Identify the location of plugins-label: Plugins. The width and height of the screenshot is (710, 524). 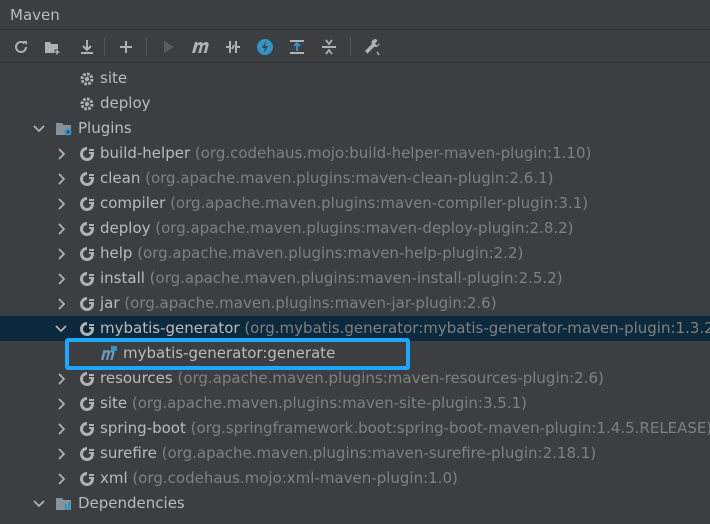
(105, 128).